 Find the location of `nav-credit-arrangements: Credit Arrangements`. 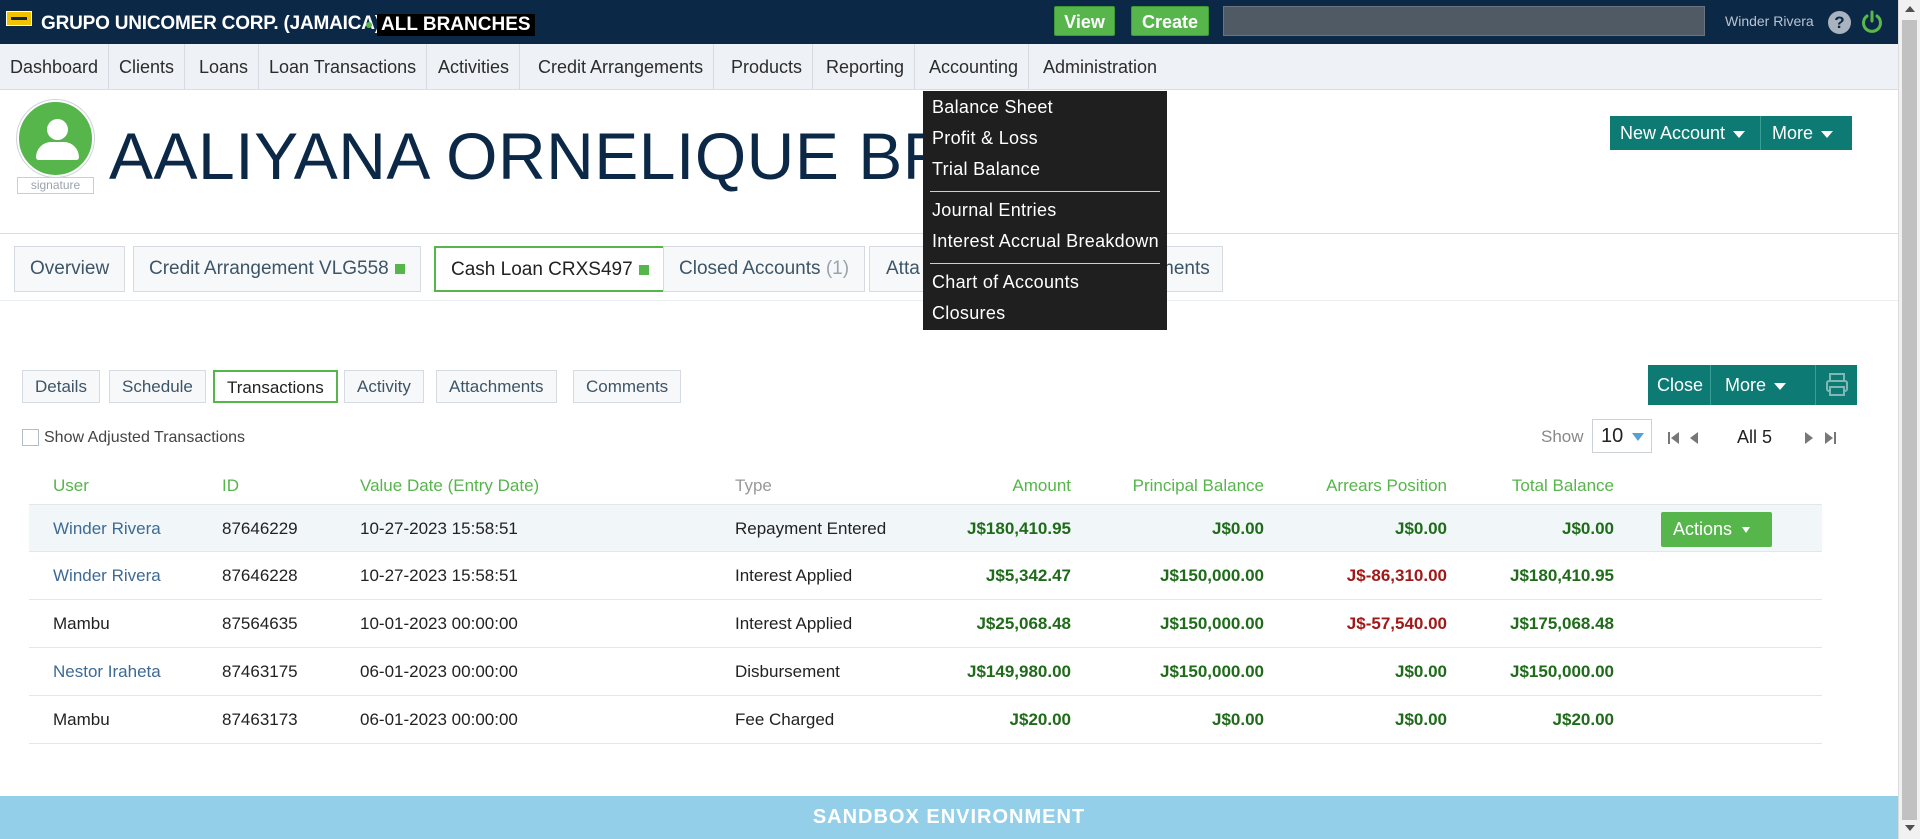

nav-credit-arrangements: Credit Arrangements is located at coordinates (621, 67).